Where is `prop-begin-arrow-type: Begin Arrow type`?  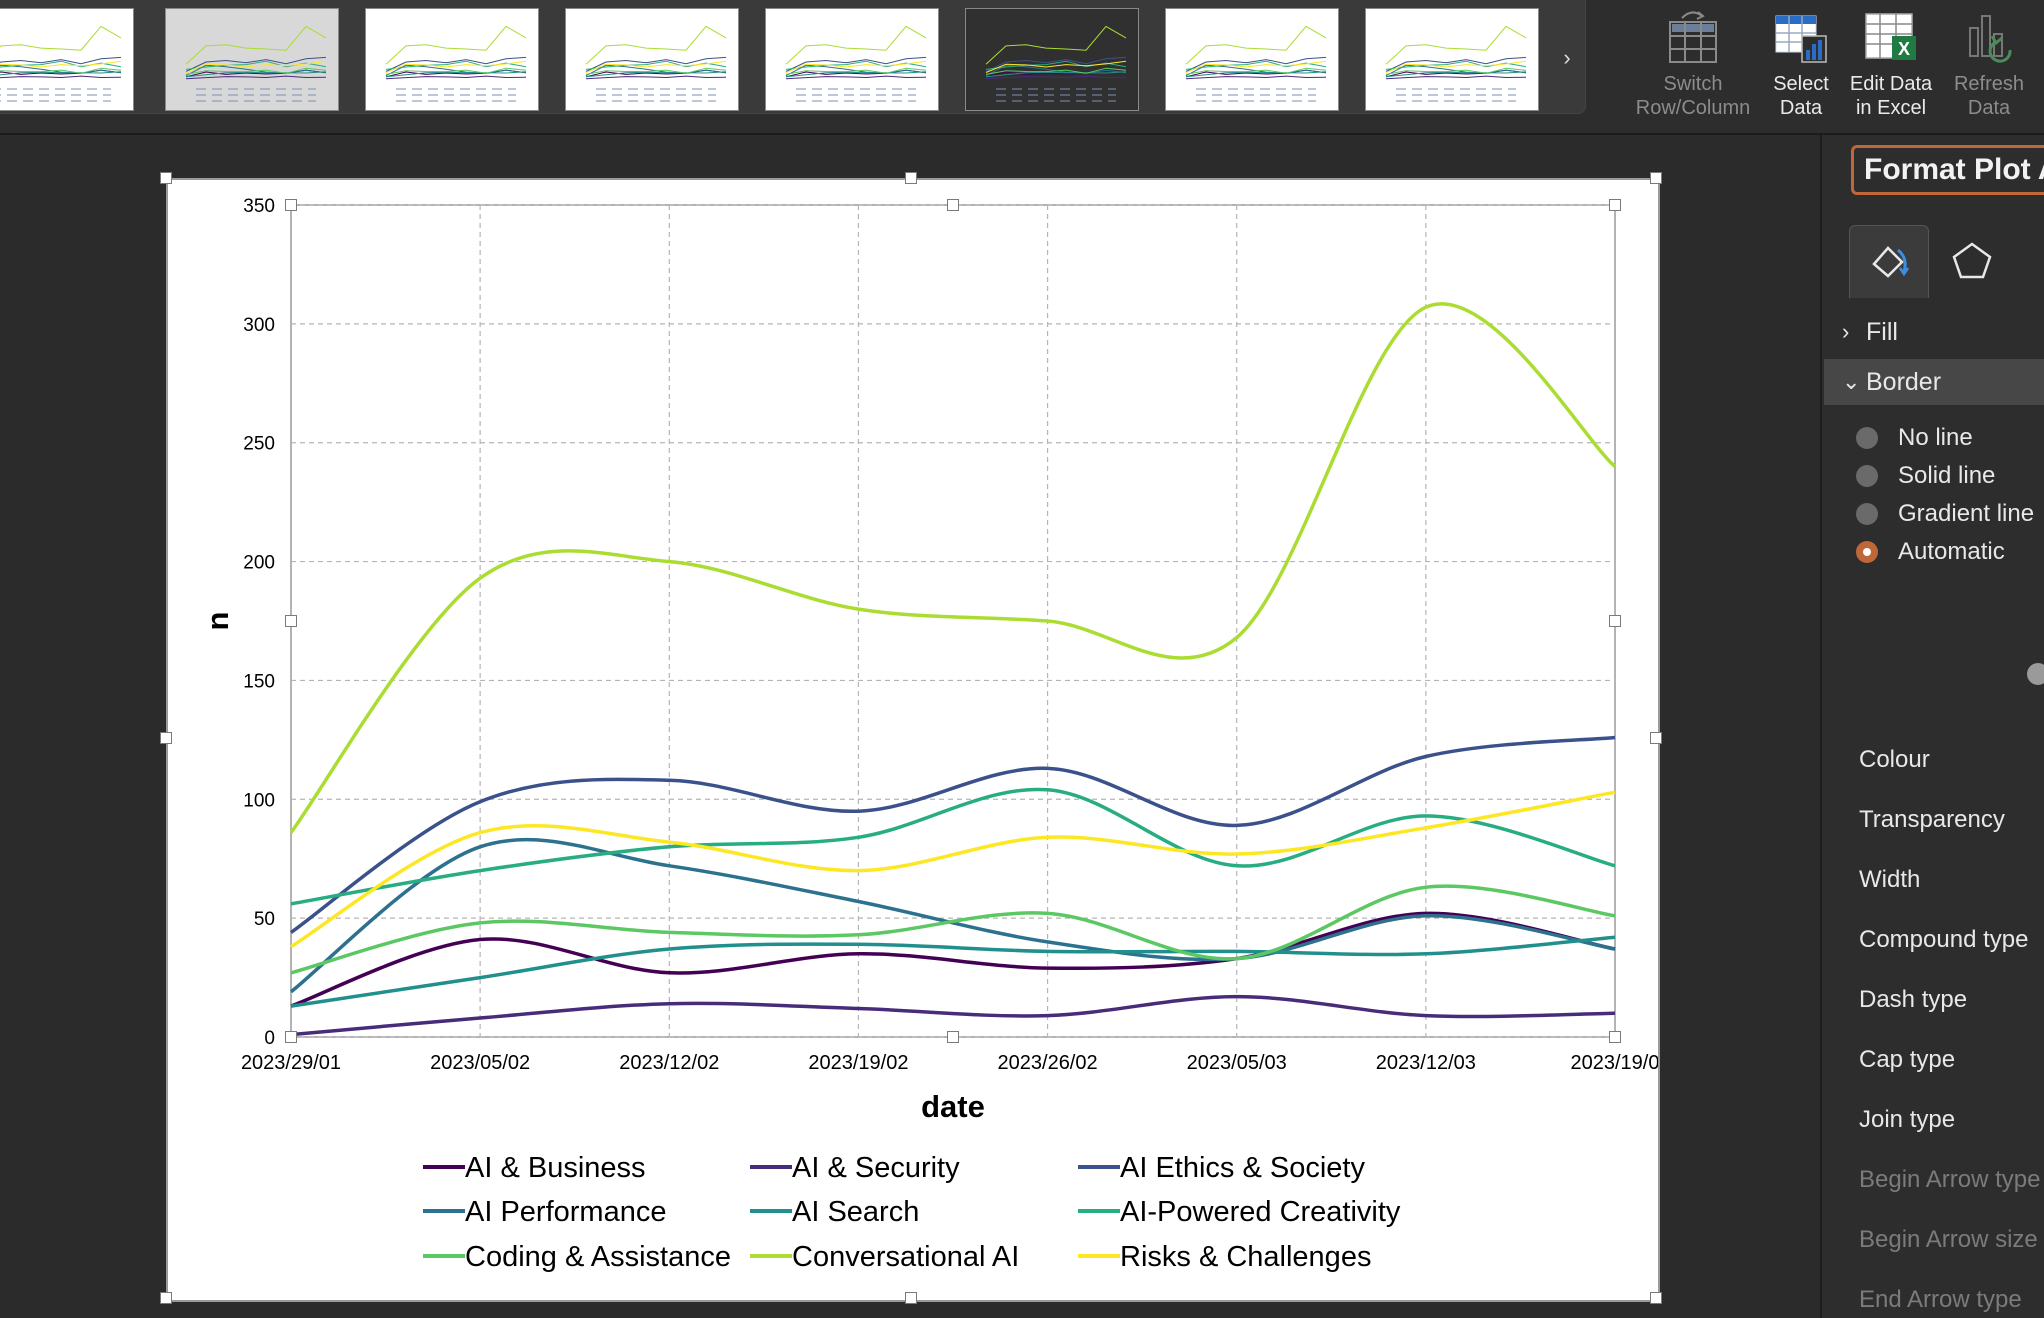
prop-begin-arrow-type: Begin Arrow type is located at coordinates (1950, 1179).